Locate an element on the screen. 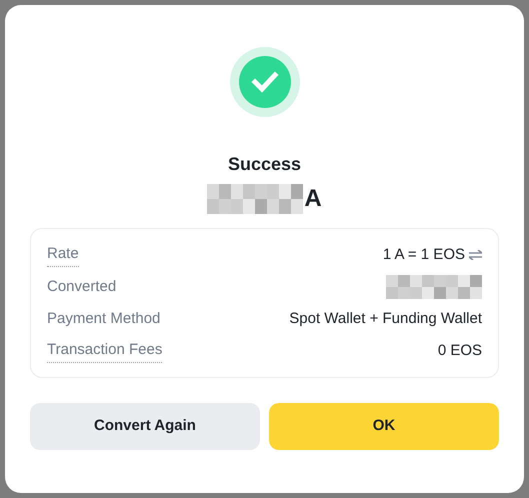 This screenshot has height=498, width=529. amount-unit: A is located at coordinates (313, 199).